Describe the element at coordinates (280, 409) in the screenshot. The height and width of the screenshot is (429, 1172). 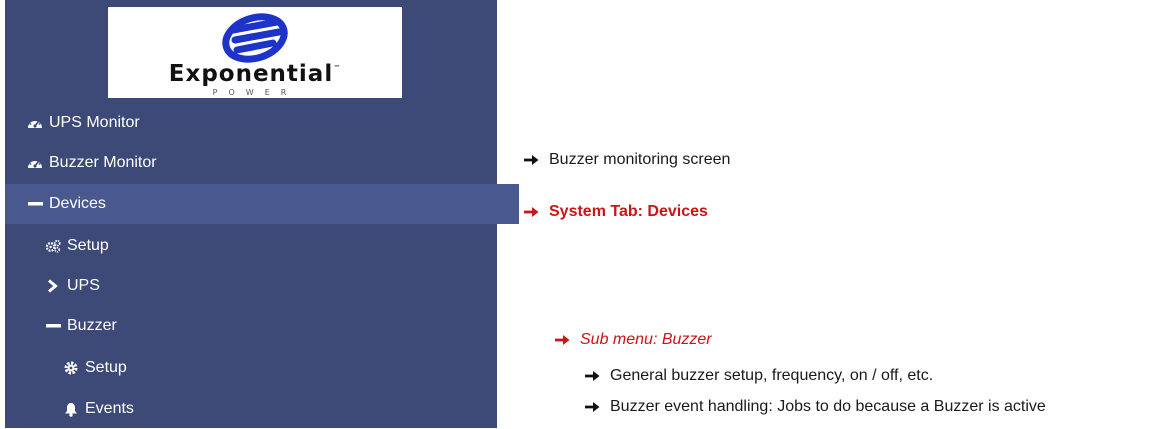
I see `sidebar-item-buzzer-events: Events` at that location.